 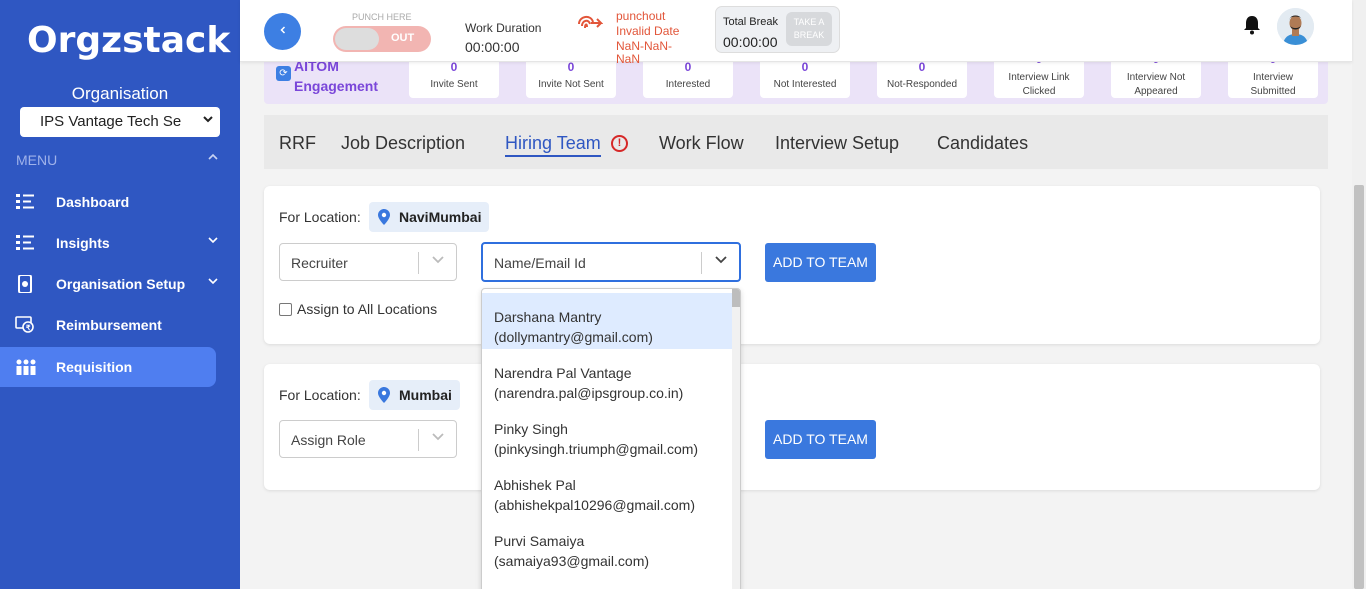 I want to click on organisation-select: IPS Vantage Tech Se, so click(x=120, y=122).